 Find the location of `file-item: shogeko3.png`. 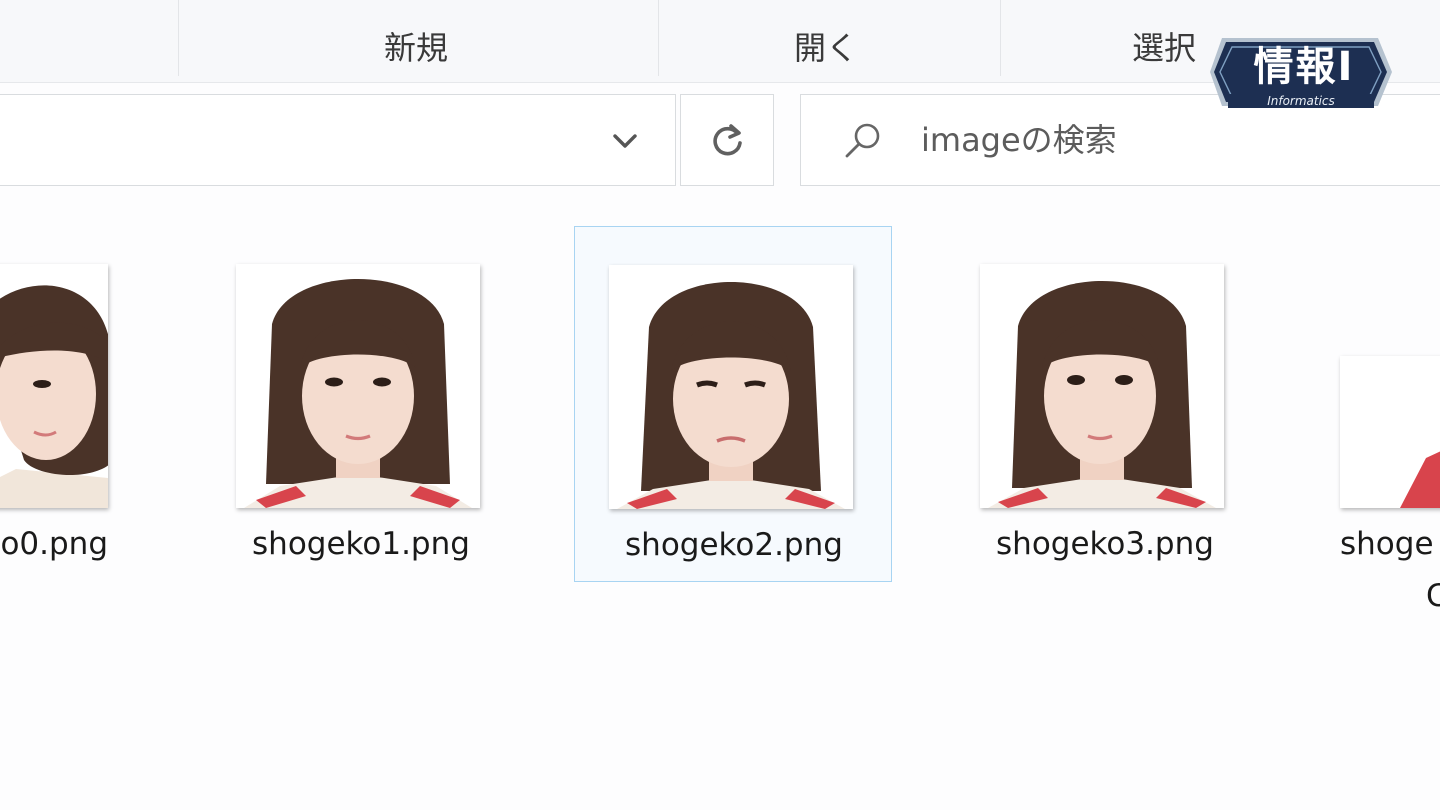

file-item: shogeko3.png is located at coordinates (1105, 404).